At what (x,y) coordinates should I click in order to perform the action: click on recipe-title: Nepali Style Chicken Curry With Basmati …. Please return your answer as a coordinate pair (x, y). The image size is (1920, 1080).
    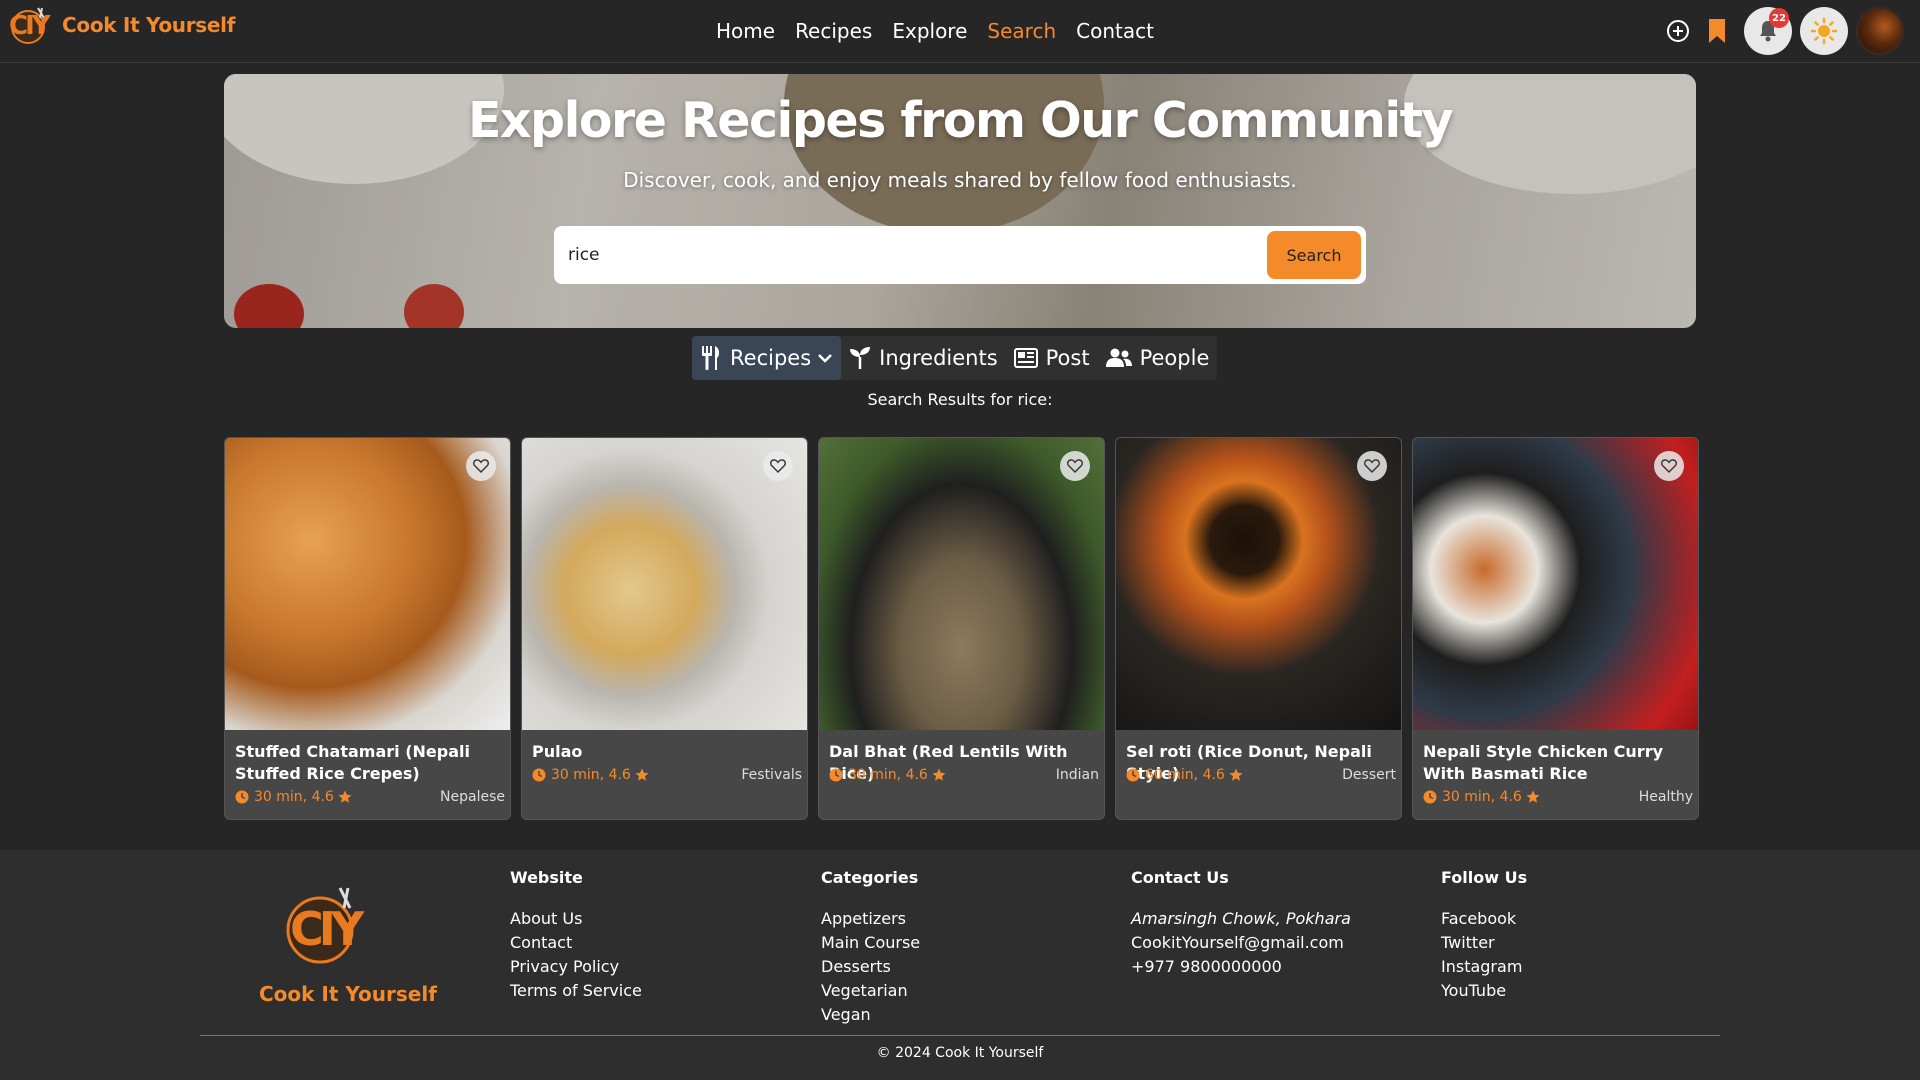
    Looking at the image, I should click on (1555, 763).